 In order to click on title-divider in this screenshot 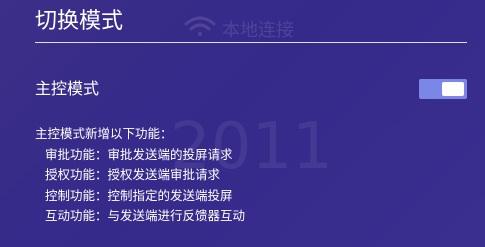, I will do `click(251, 42)`.